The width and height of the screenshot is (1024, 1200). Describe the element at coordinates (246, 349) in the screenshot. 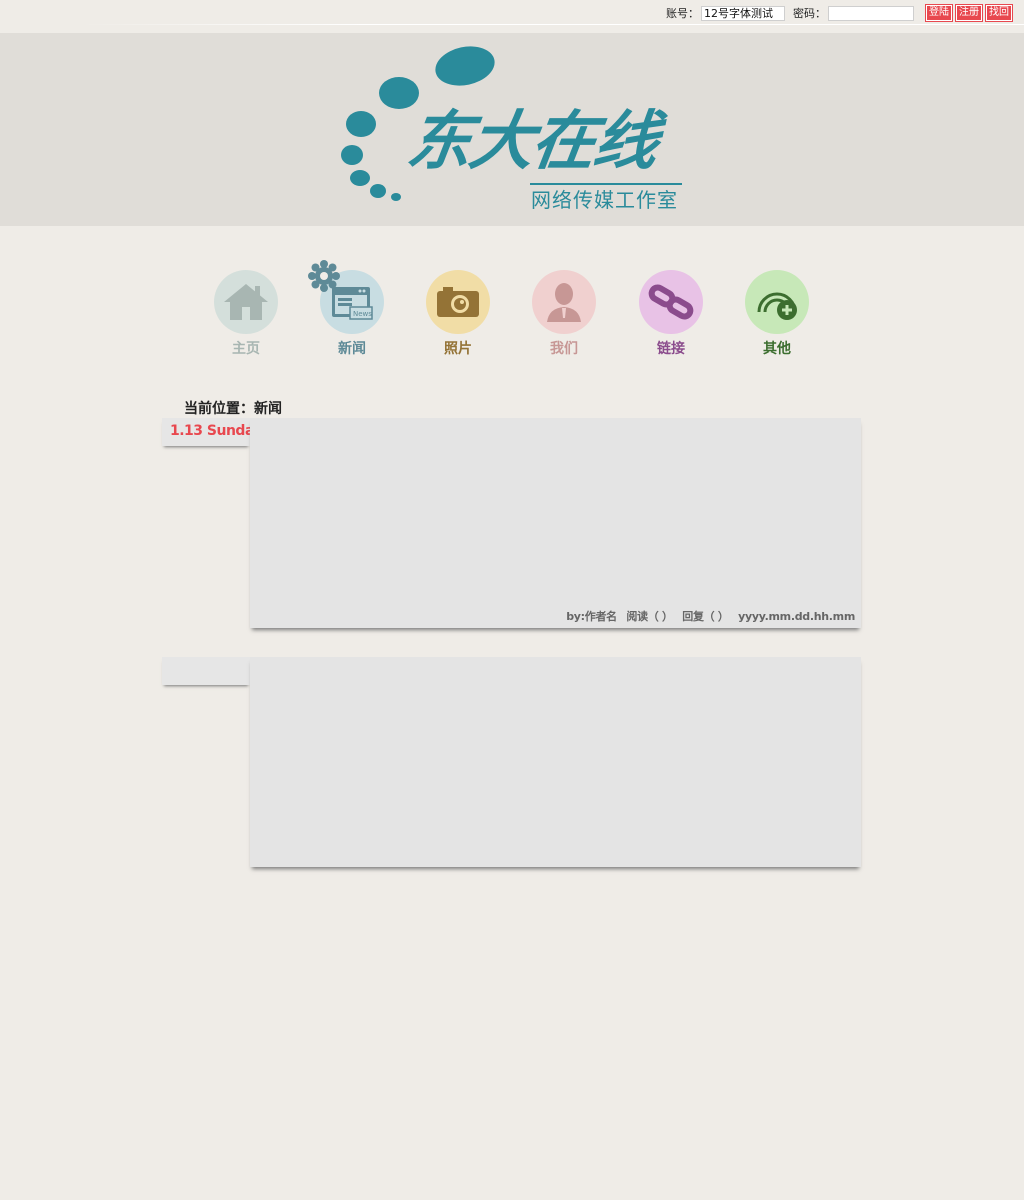

I see `nav-label-home: 主页` at that location.